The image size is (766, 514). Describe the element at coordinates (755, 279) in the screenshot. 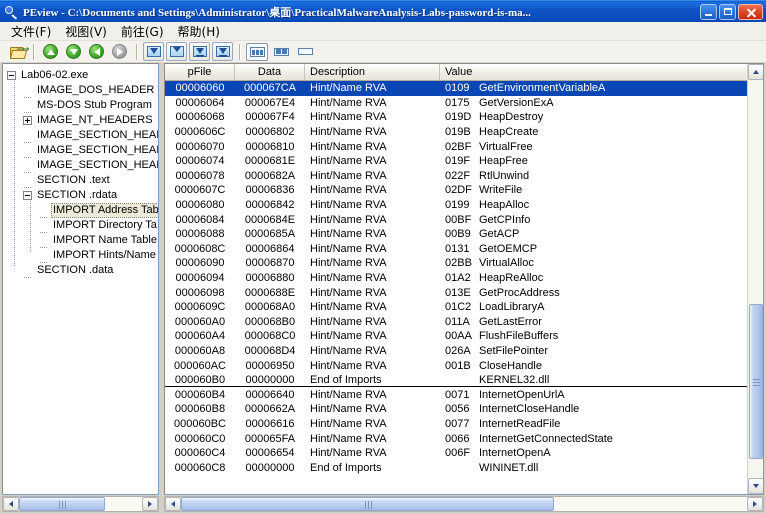

I see `list-vertical-scrollbar` at that location.